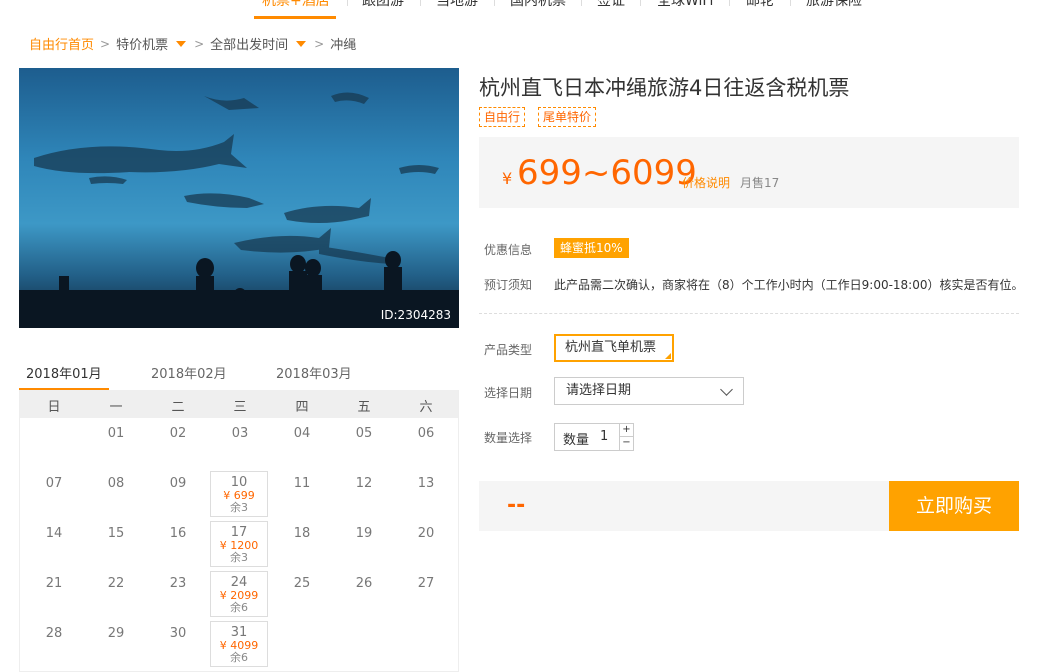 Image resolution: width=1041 pixels, height=672 pixels. I want to click on day-number: 17, so click(239, 532).